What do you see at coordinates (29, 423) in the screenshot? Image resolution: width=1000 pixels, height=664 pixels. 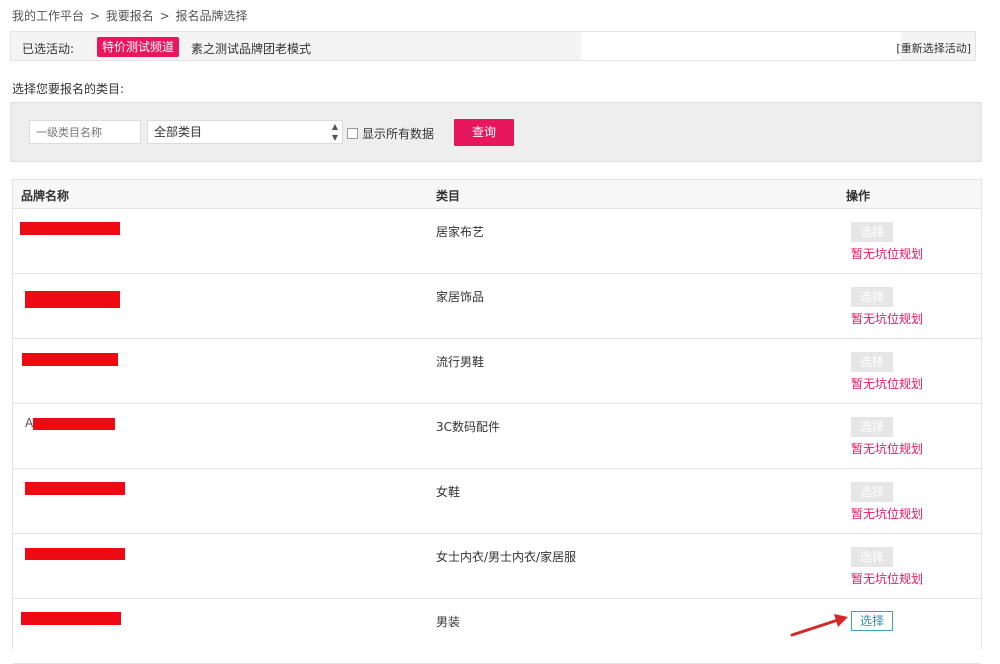 I see `brand-name-text: A` at bounding box center [29, 423].